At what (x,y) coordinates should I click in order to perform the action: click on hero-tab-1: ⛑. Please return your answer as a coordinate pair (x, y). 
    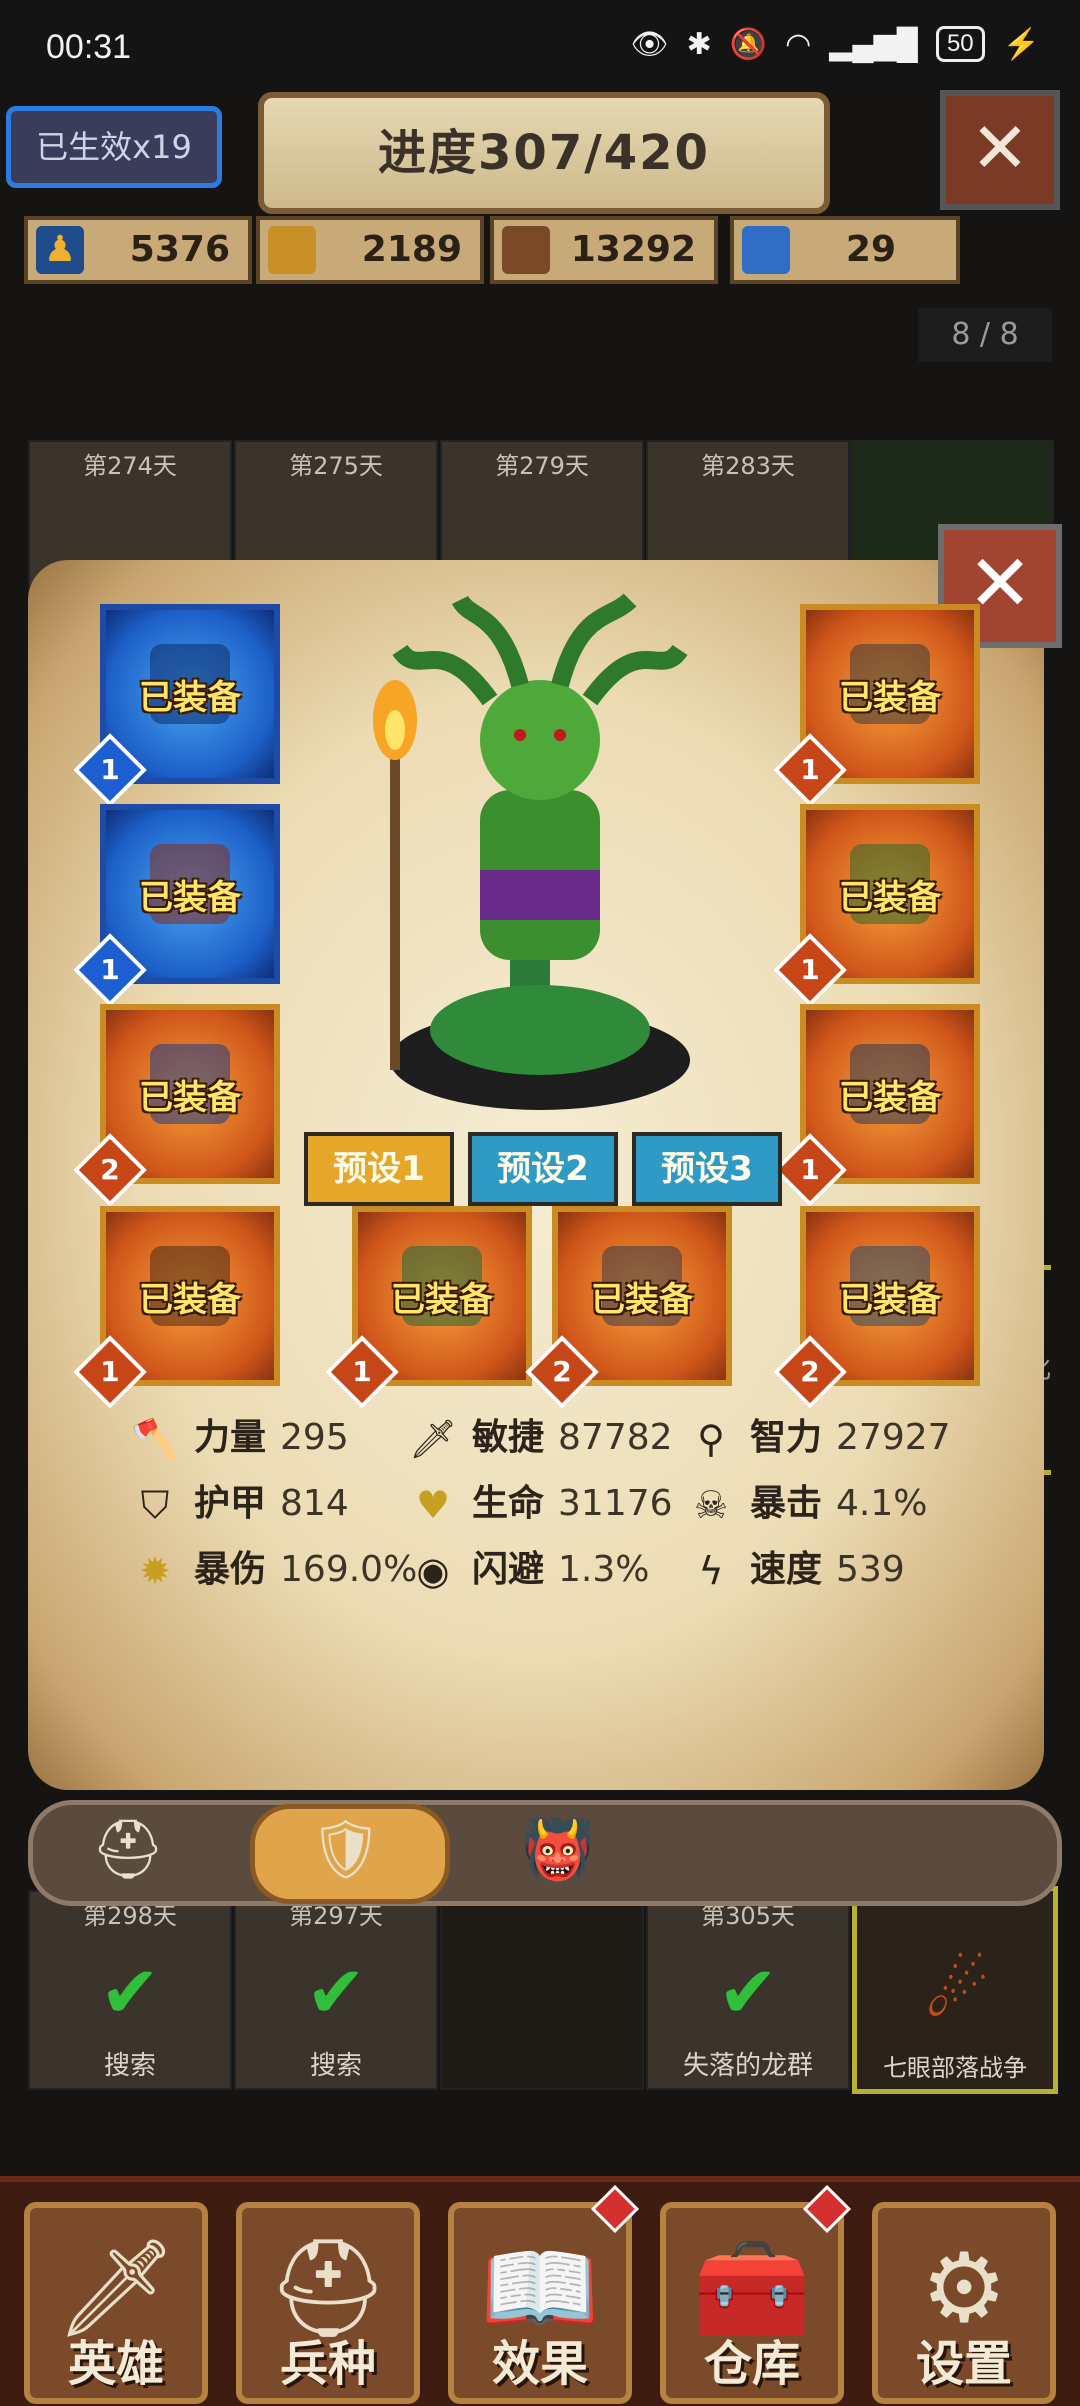
    Looking at the image, I should click on (128, 1849).